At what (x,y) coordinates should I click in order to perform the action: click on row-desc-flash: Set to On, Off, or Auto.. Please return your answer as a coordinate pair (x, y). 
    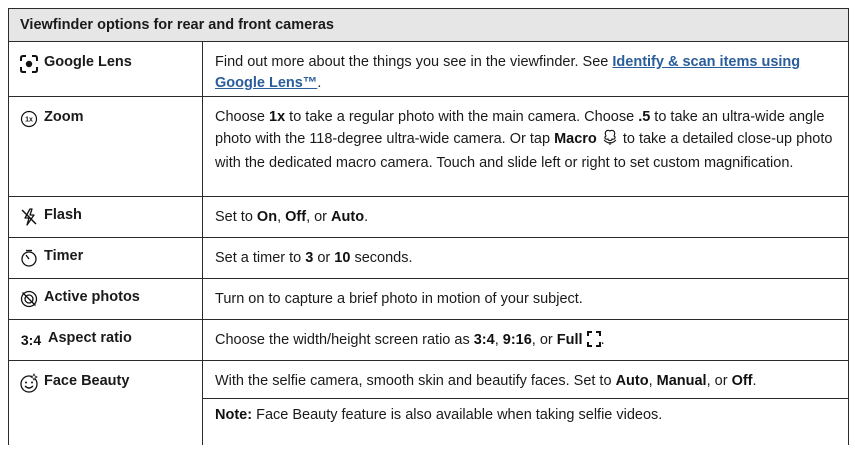
    Looking at the image, I should click on (292, 217).